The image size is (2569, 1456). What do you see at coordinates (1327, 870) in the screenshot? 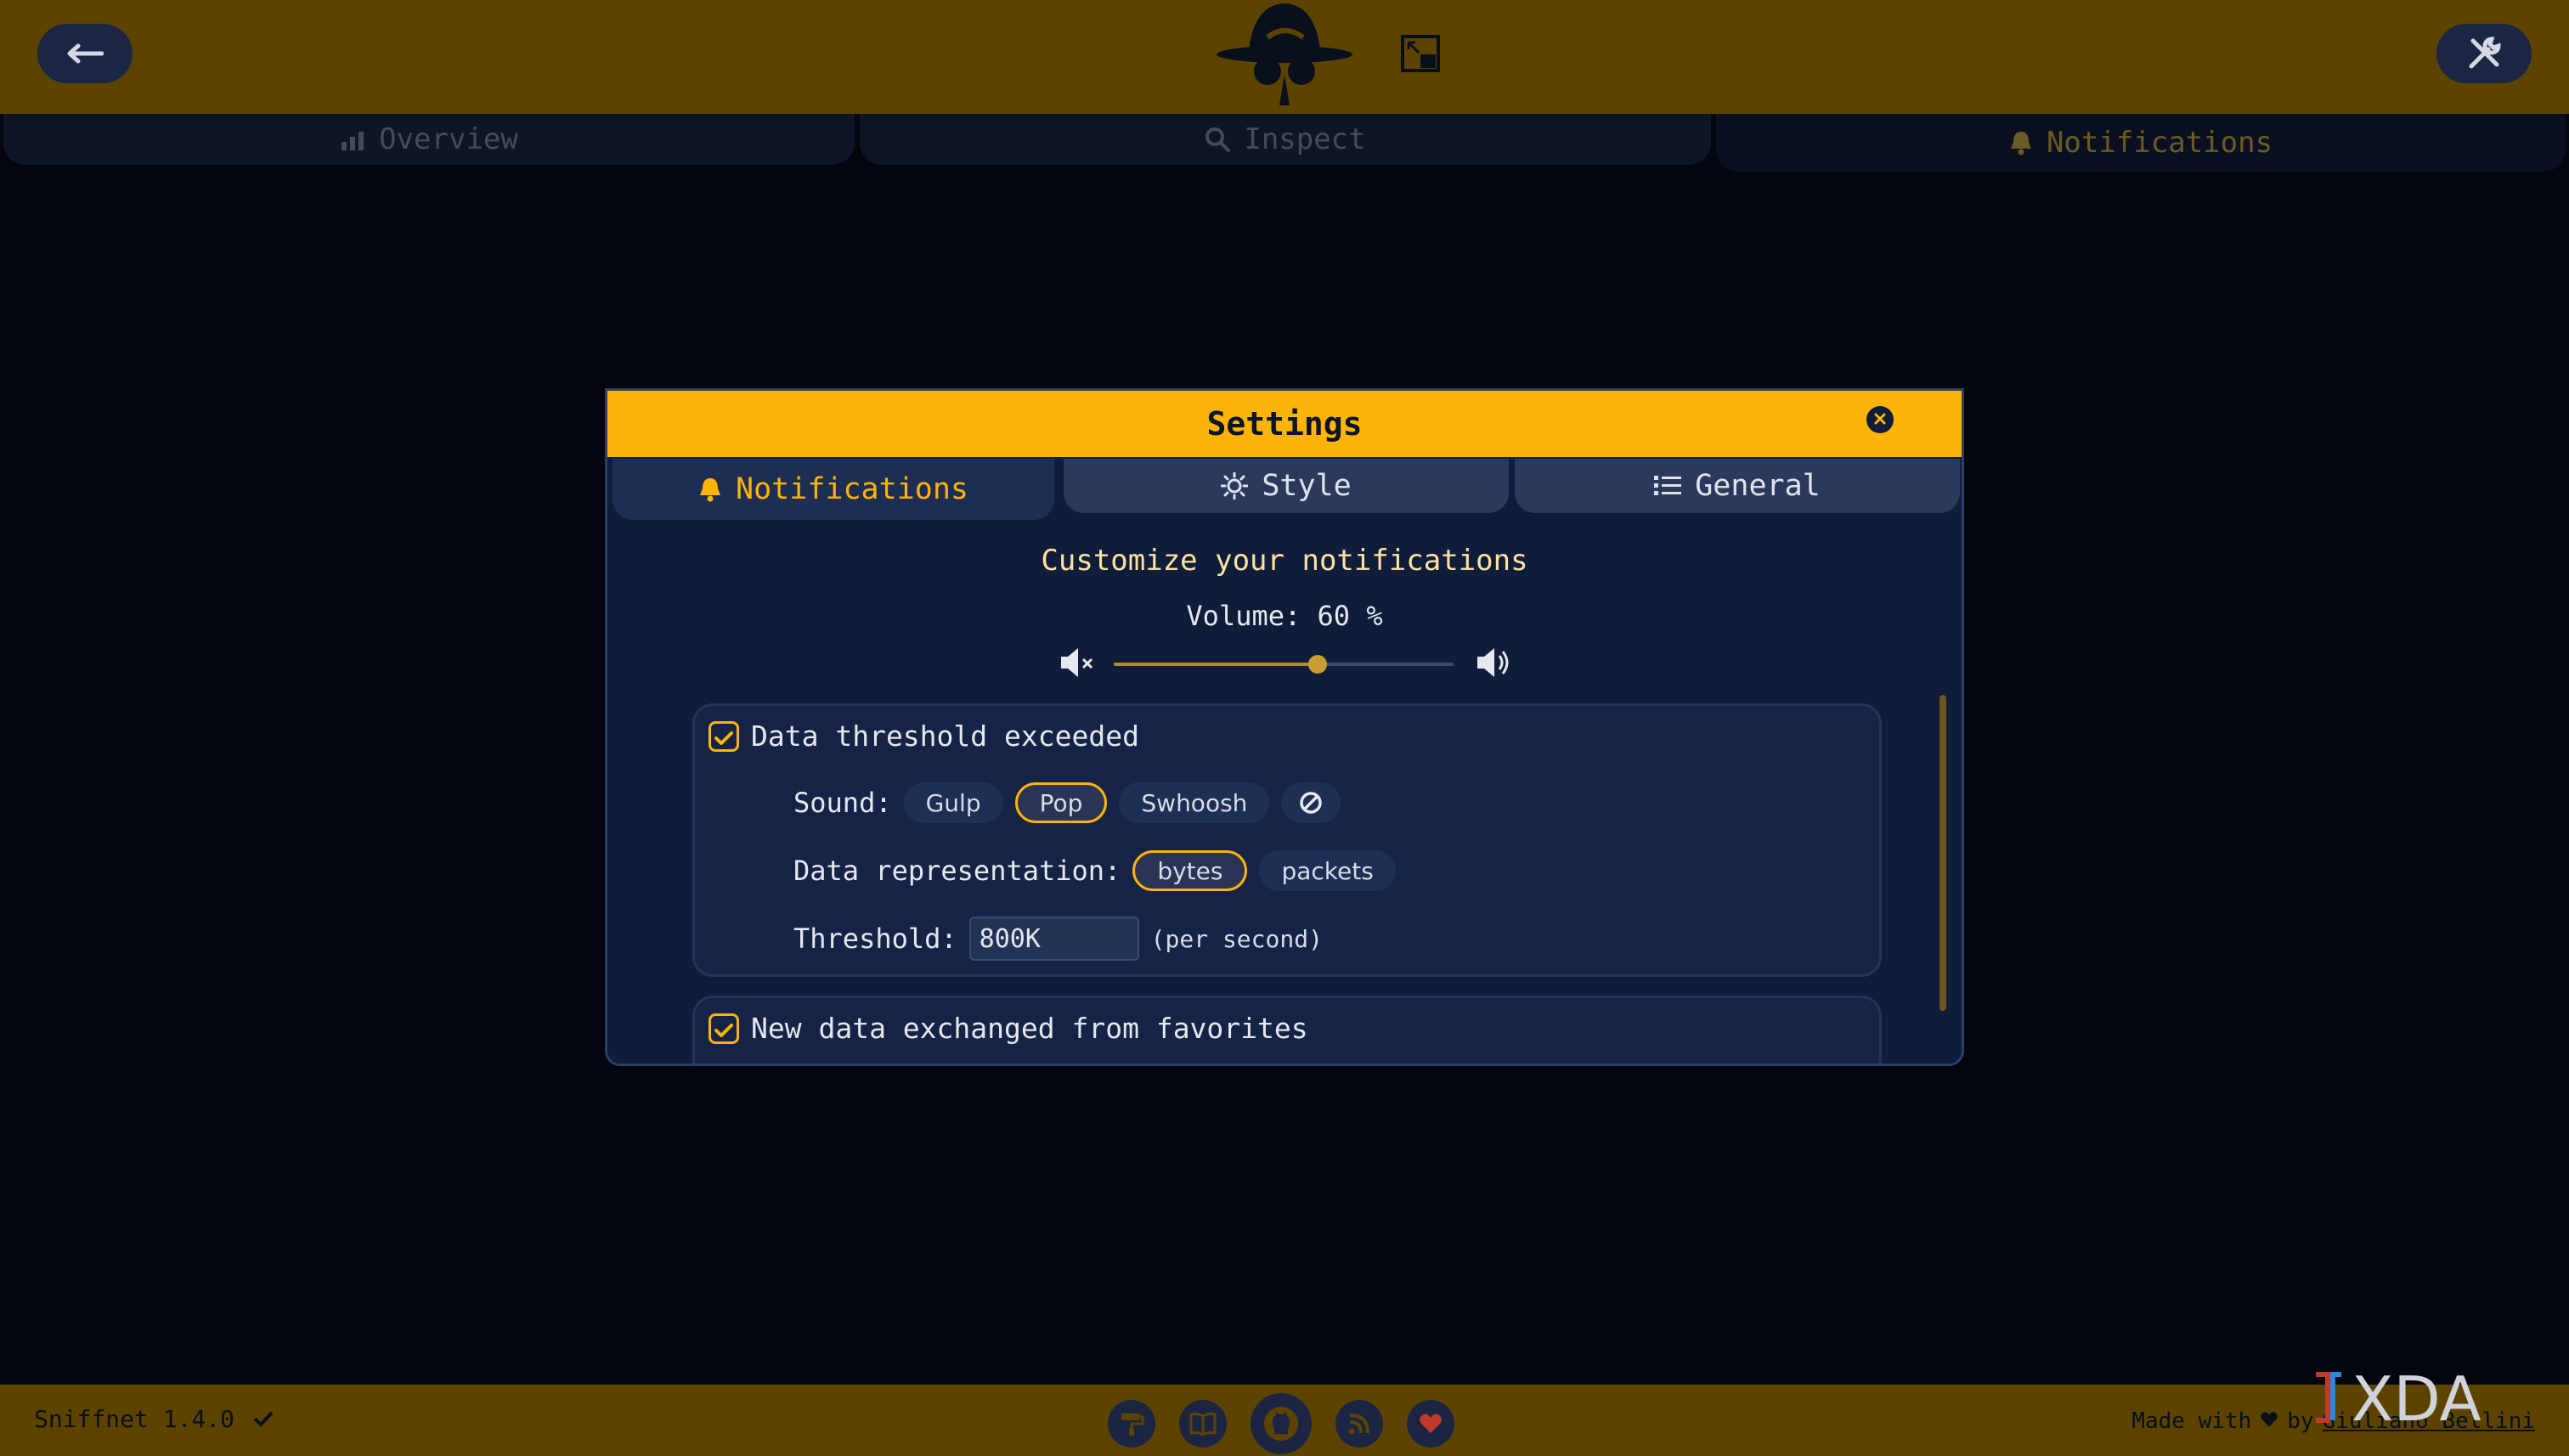
I see `repr-option-packets: packets` at bounding box center [1327, 870].